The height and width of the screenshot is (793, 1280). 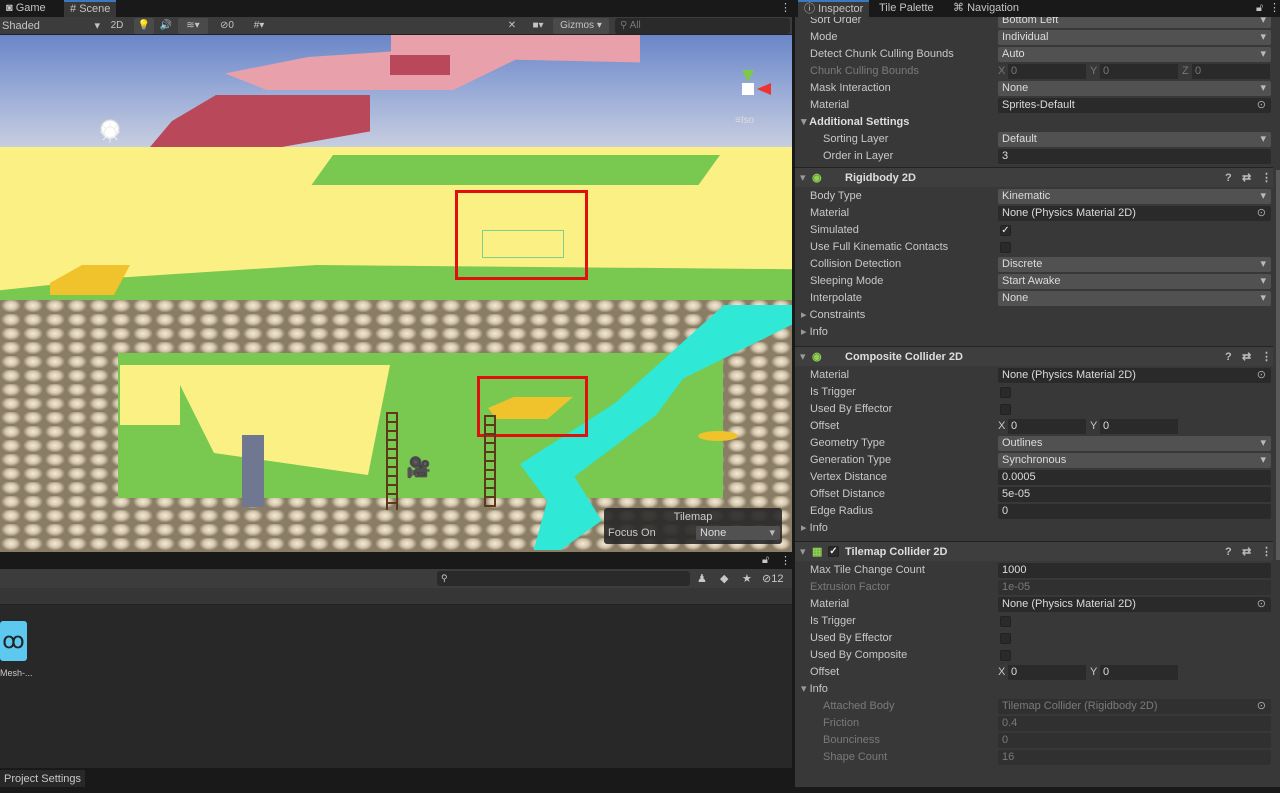 What do you see at coordinates (512, 26) in the screenshot?
I see `tools-icon: ✕` at bounding box center [512, 26].